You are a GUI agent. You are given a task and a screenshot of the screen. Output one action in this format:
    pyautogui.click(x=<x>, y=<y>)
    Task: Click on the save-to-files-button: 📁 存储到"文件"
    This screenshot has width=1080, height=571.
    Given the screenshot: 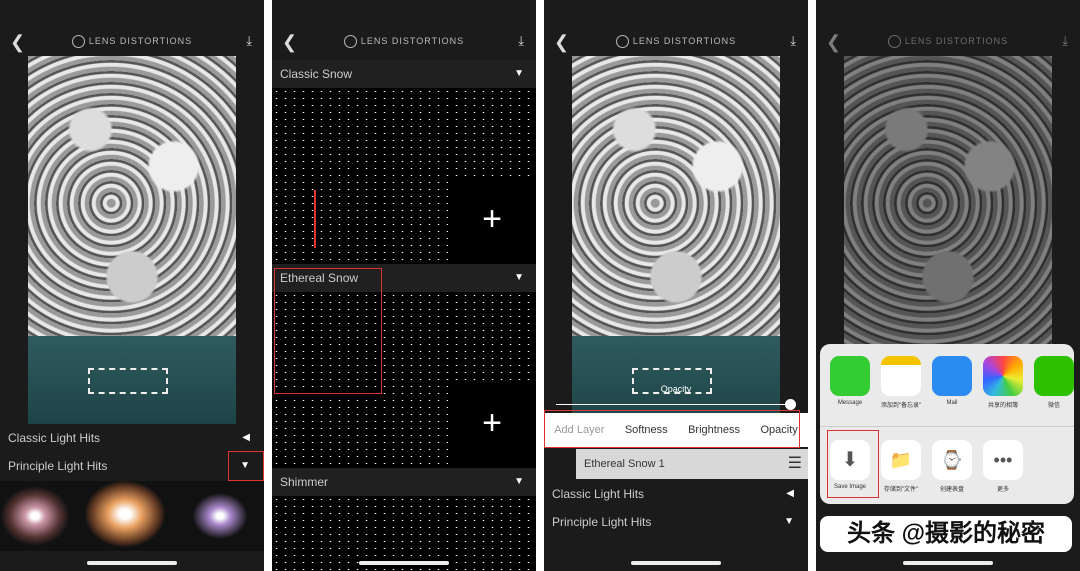 What is the action you would take?
    pyautogui.click(x=901, y=466)
    